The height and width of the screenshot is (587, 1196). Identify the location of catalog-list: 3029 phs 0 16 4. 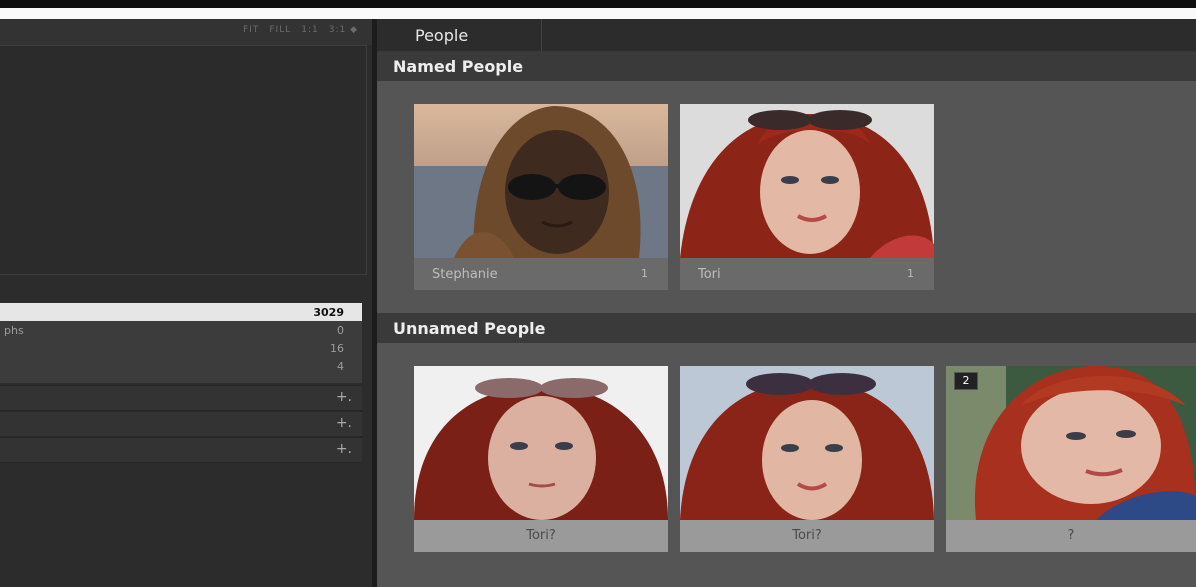
(181, 343).